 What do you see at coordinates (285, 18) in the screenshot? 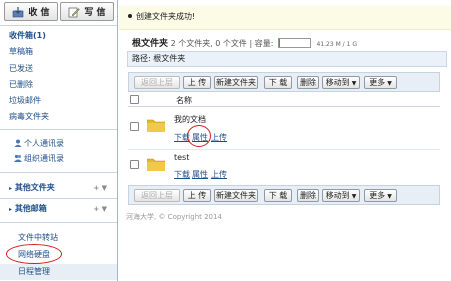
I see `success-notice: 创建文件夹成功!` at bounding box center [285, 18].